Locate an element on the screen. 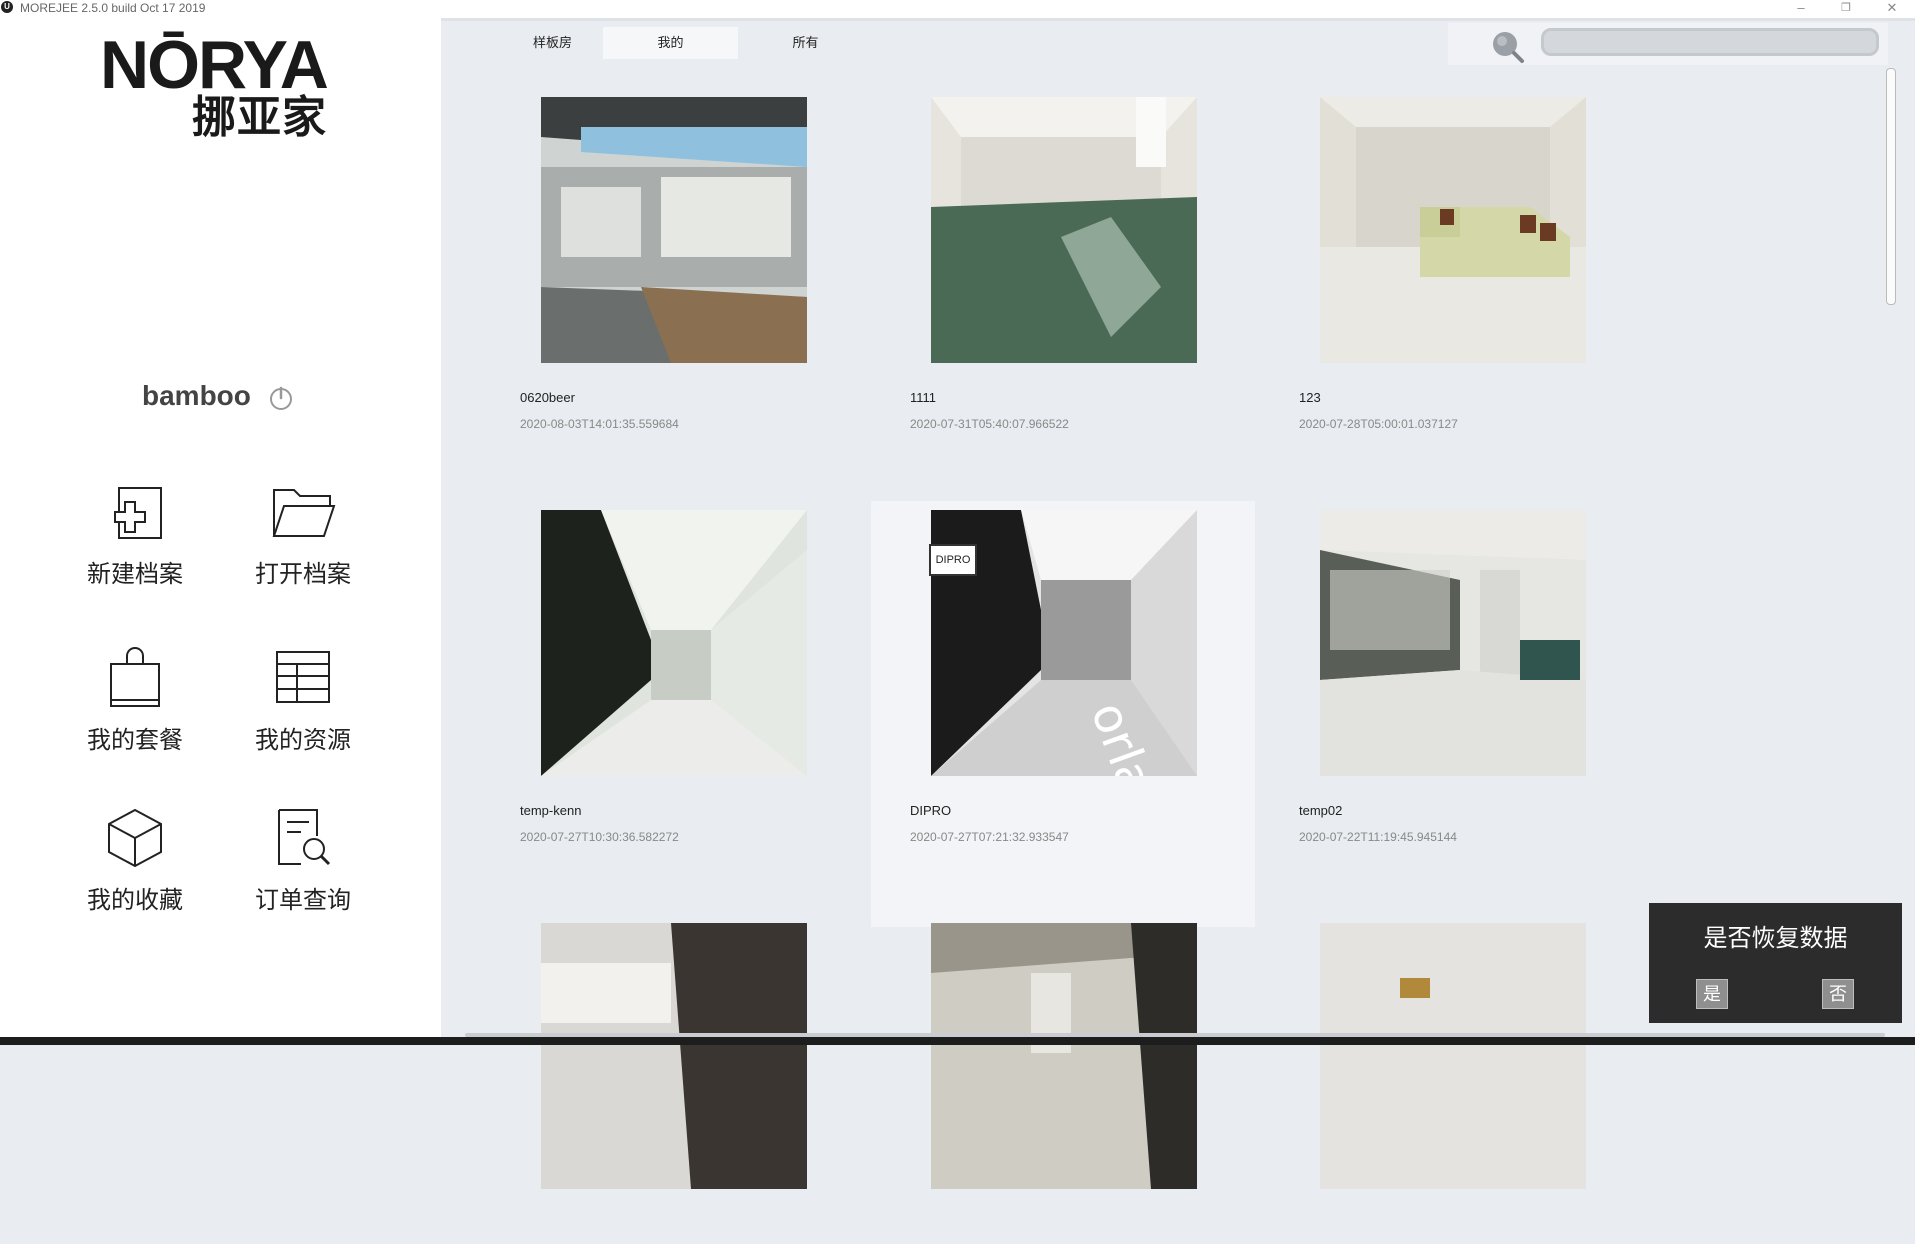 This screenshot has width=1915, height=1244. brand-logo: NŌRYA 挪亚家 is located at coordinates (215, 84).